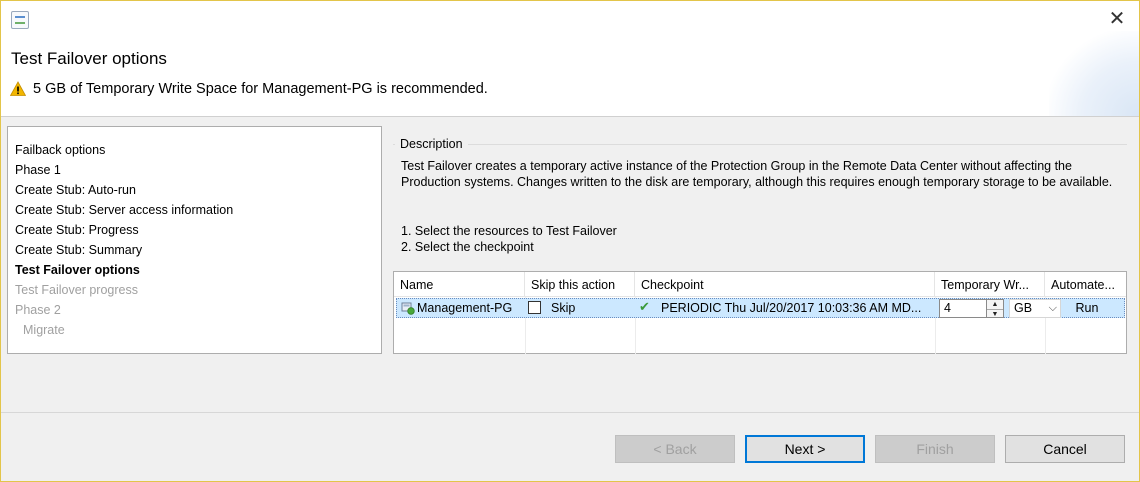  Describe the element at coordinates (465, 308) in the screenshot. I see `row-name: Management-PG` at that location.